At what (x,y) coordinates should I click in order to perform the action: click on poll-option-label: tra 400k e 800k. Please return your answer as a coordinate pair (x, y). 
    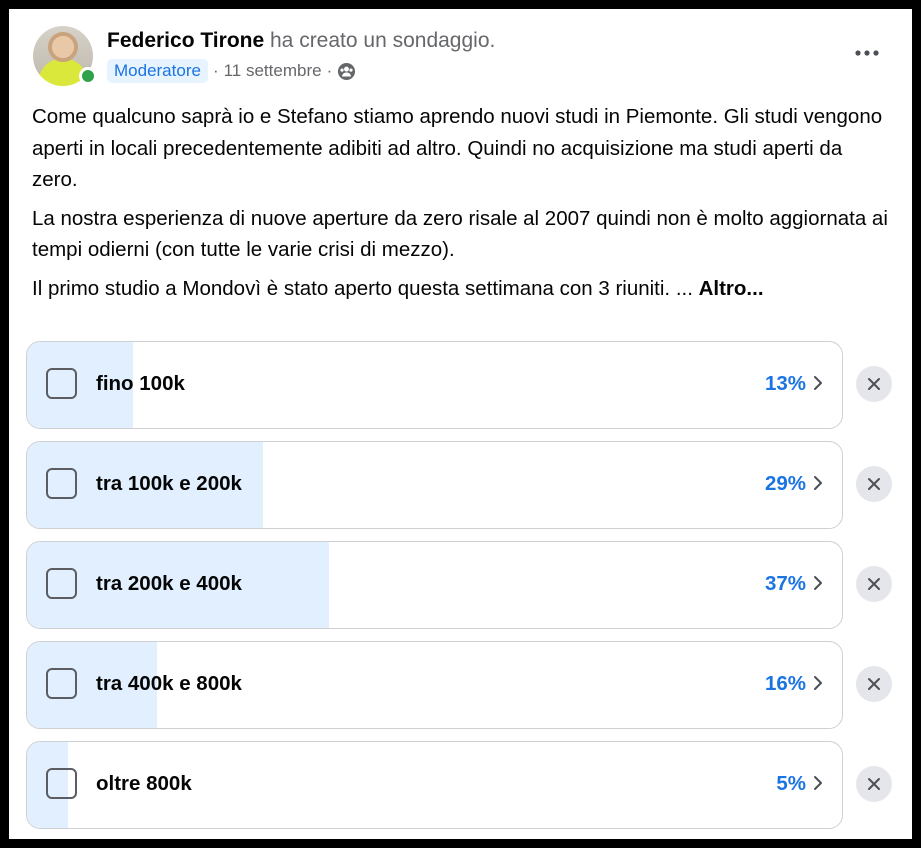
    Looking at the image, I should click on (169, 683).